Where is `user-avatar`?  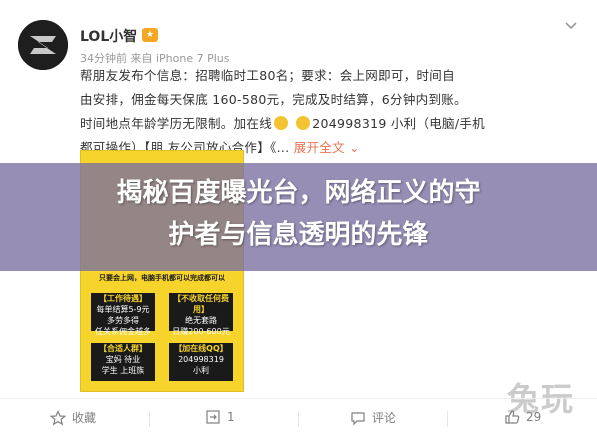
user-avatar is located at coordinates (43, 45).